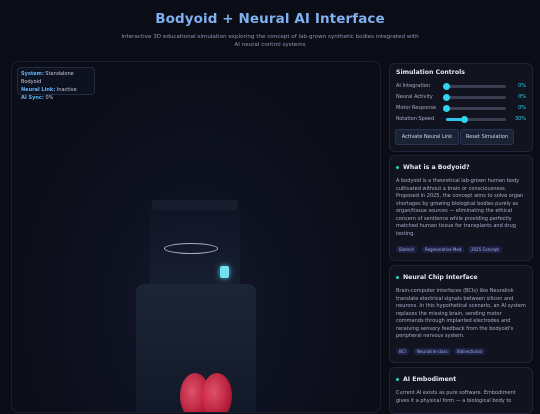  What do you see at coordinates (430, 379) in the screenshot?
I see `card-title: AI Embodiment` at bounding box center [430, 379].